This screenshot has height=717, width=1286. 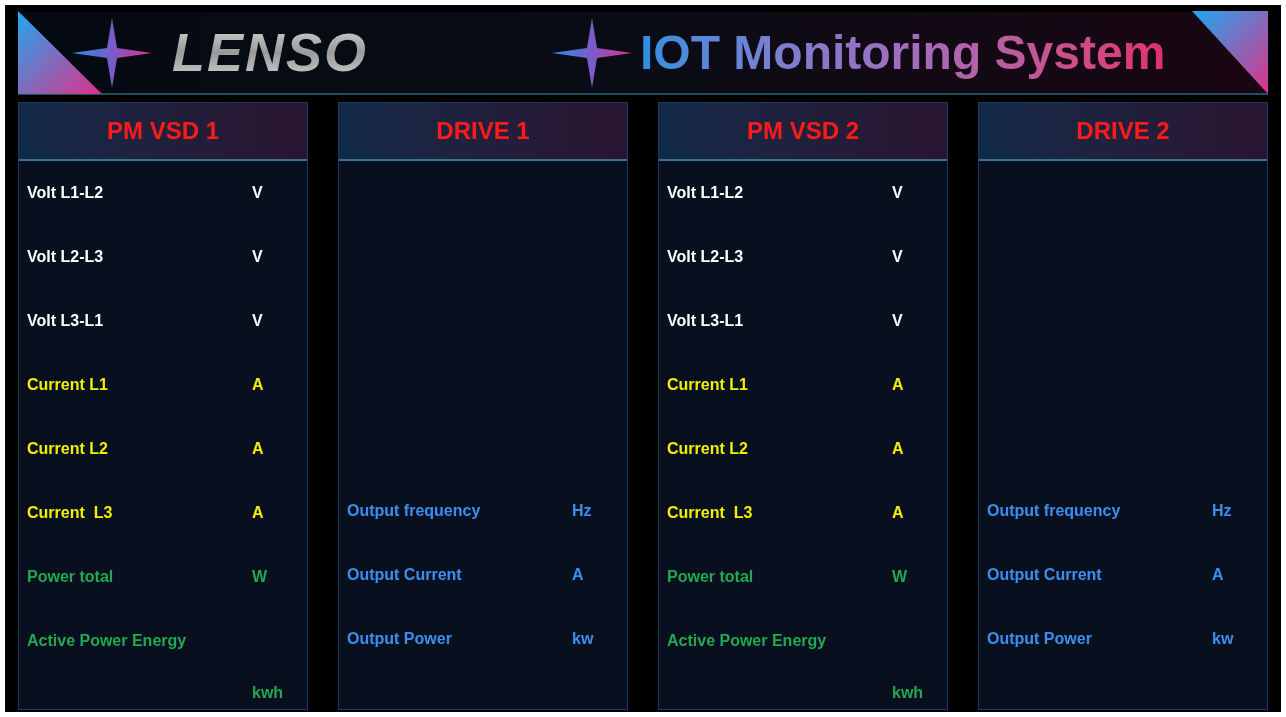 I want to click on panel-title: PM VSD 2, so click(x=803, y=131).